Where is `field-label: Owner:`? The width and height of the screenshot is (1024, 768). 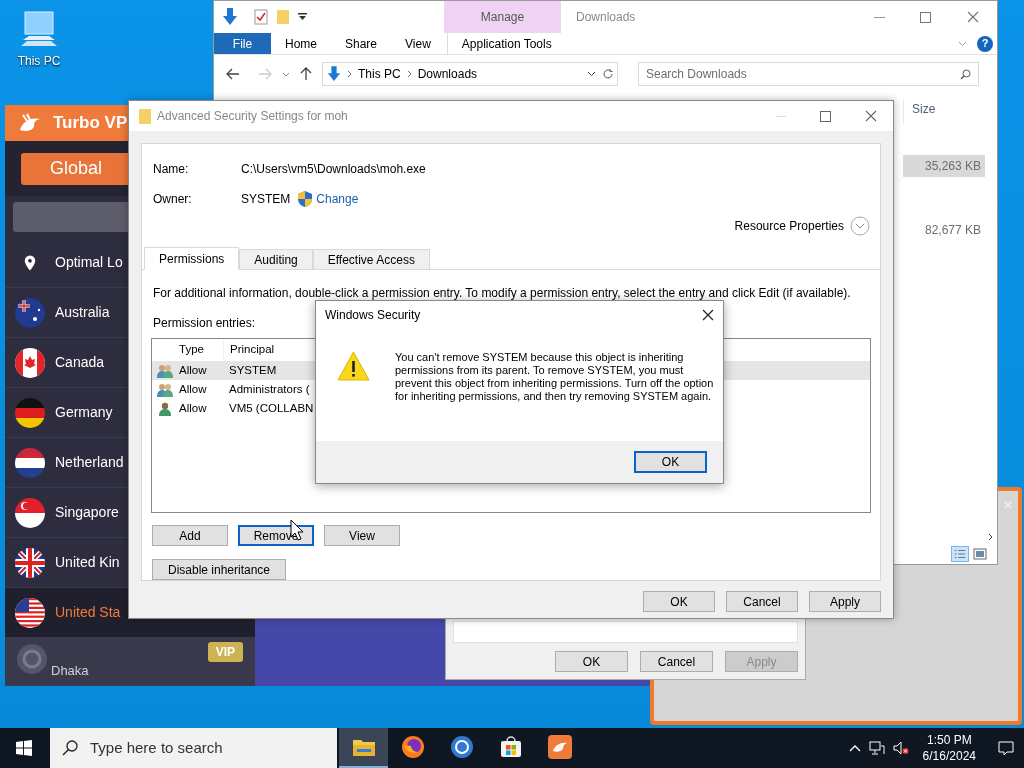
field-label: Owner: is located at coordinates (173, 199).